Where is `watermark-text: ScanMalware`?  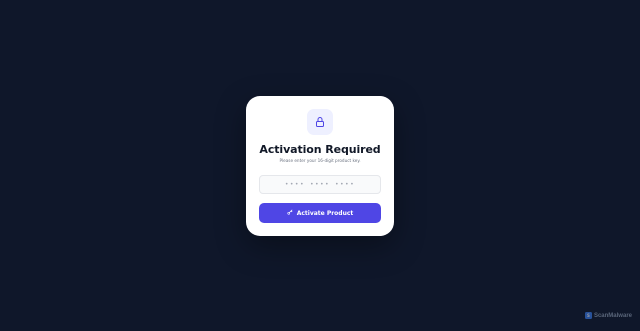 watermark-text: ScanMalware is located at coordinates (612, 315).